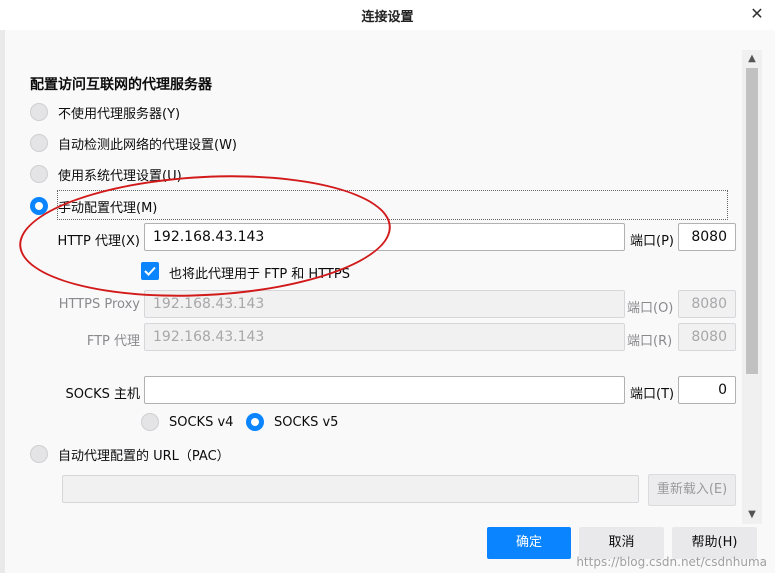 This screenshot has width=775, height=573. I want to click on radio-pac: 自动代理配置的 URL（PAC）, so click(130, 454).